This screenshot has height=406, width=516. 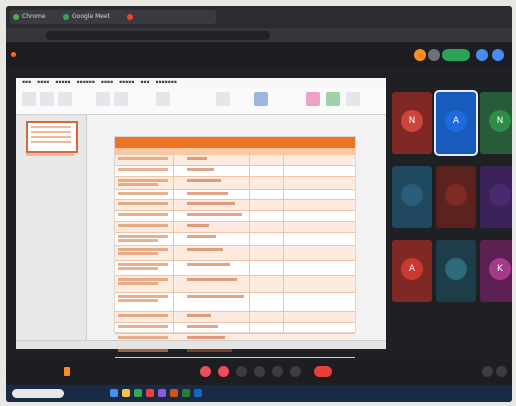 I want to click on shapes-icon, so click(x=223, y=99).